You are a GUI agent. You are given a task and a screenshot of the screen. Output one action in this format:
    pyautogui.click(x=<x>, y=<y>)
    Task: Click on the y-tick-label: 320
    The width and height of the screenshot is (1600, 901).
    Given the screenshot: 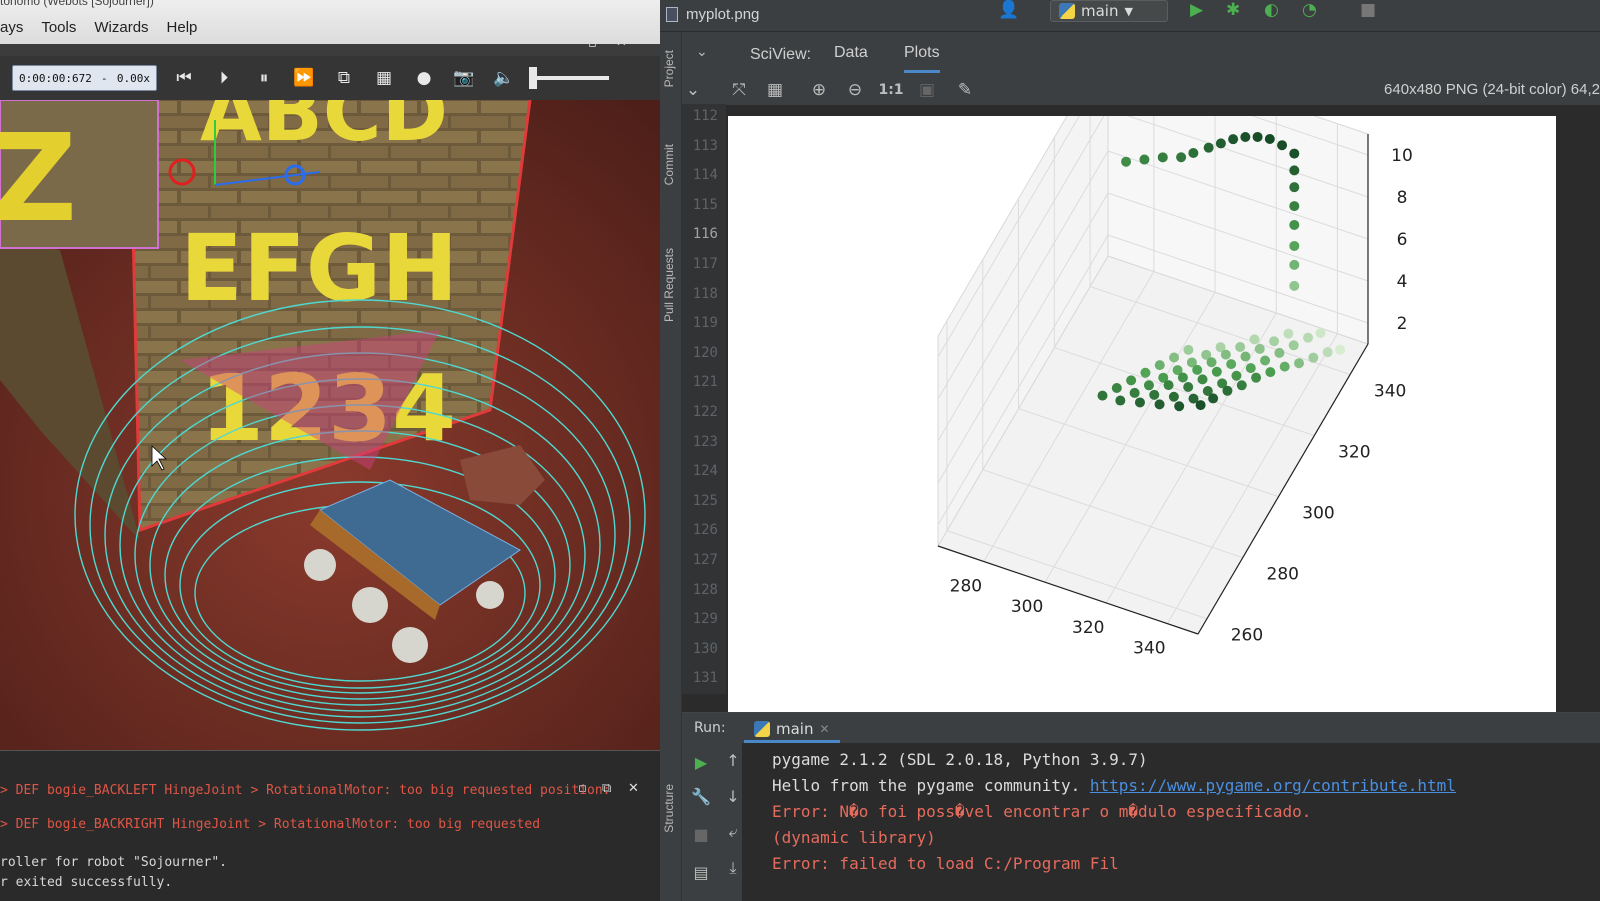 What is the action you would take?
    pyautogui.click(x=1354, y=453)
    